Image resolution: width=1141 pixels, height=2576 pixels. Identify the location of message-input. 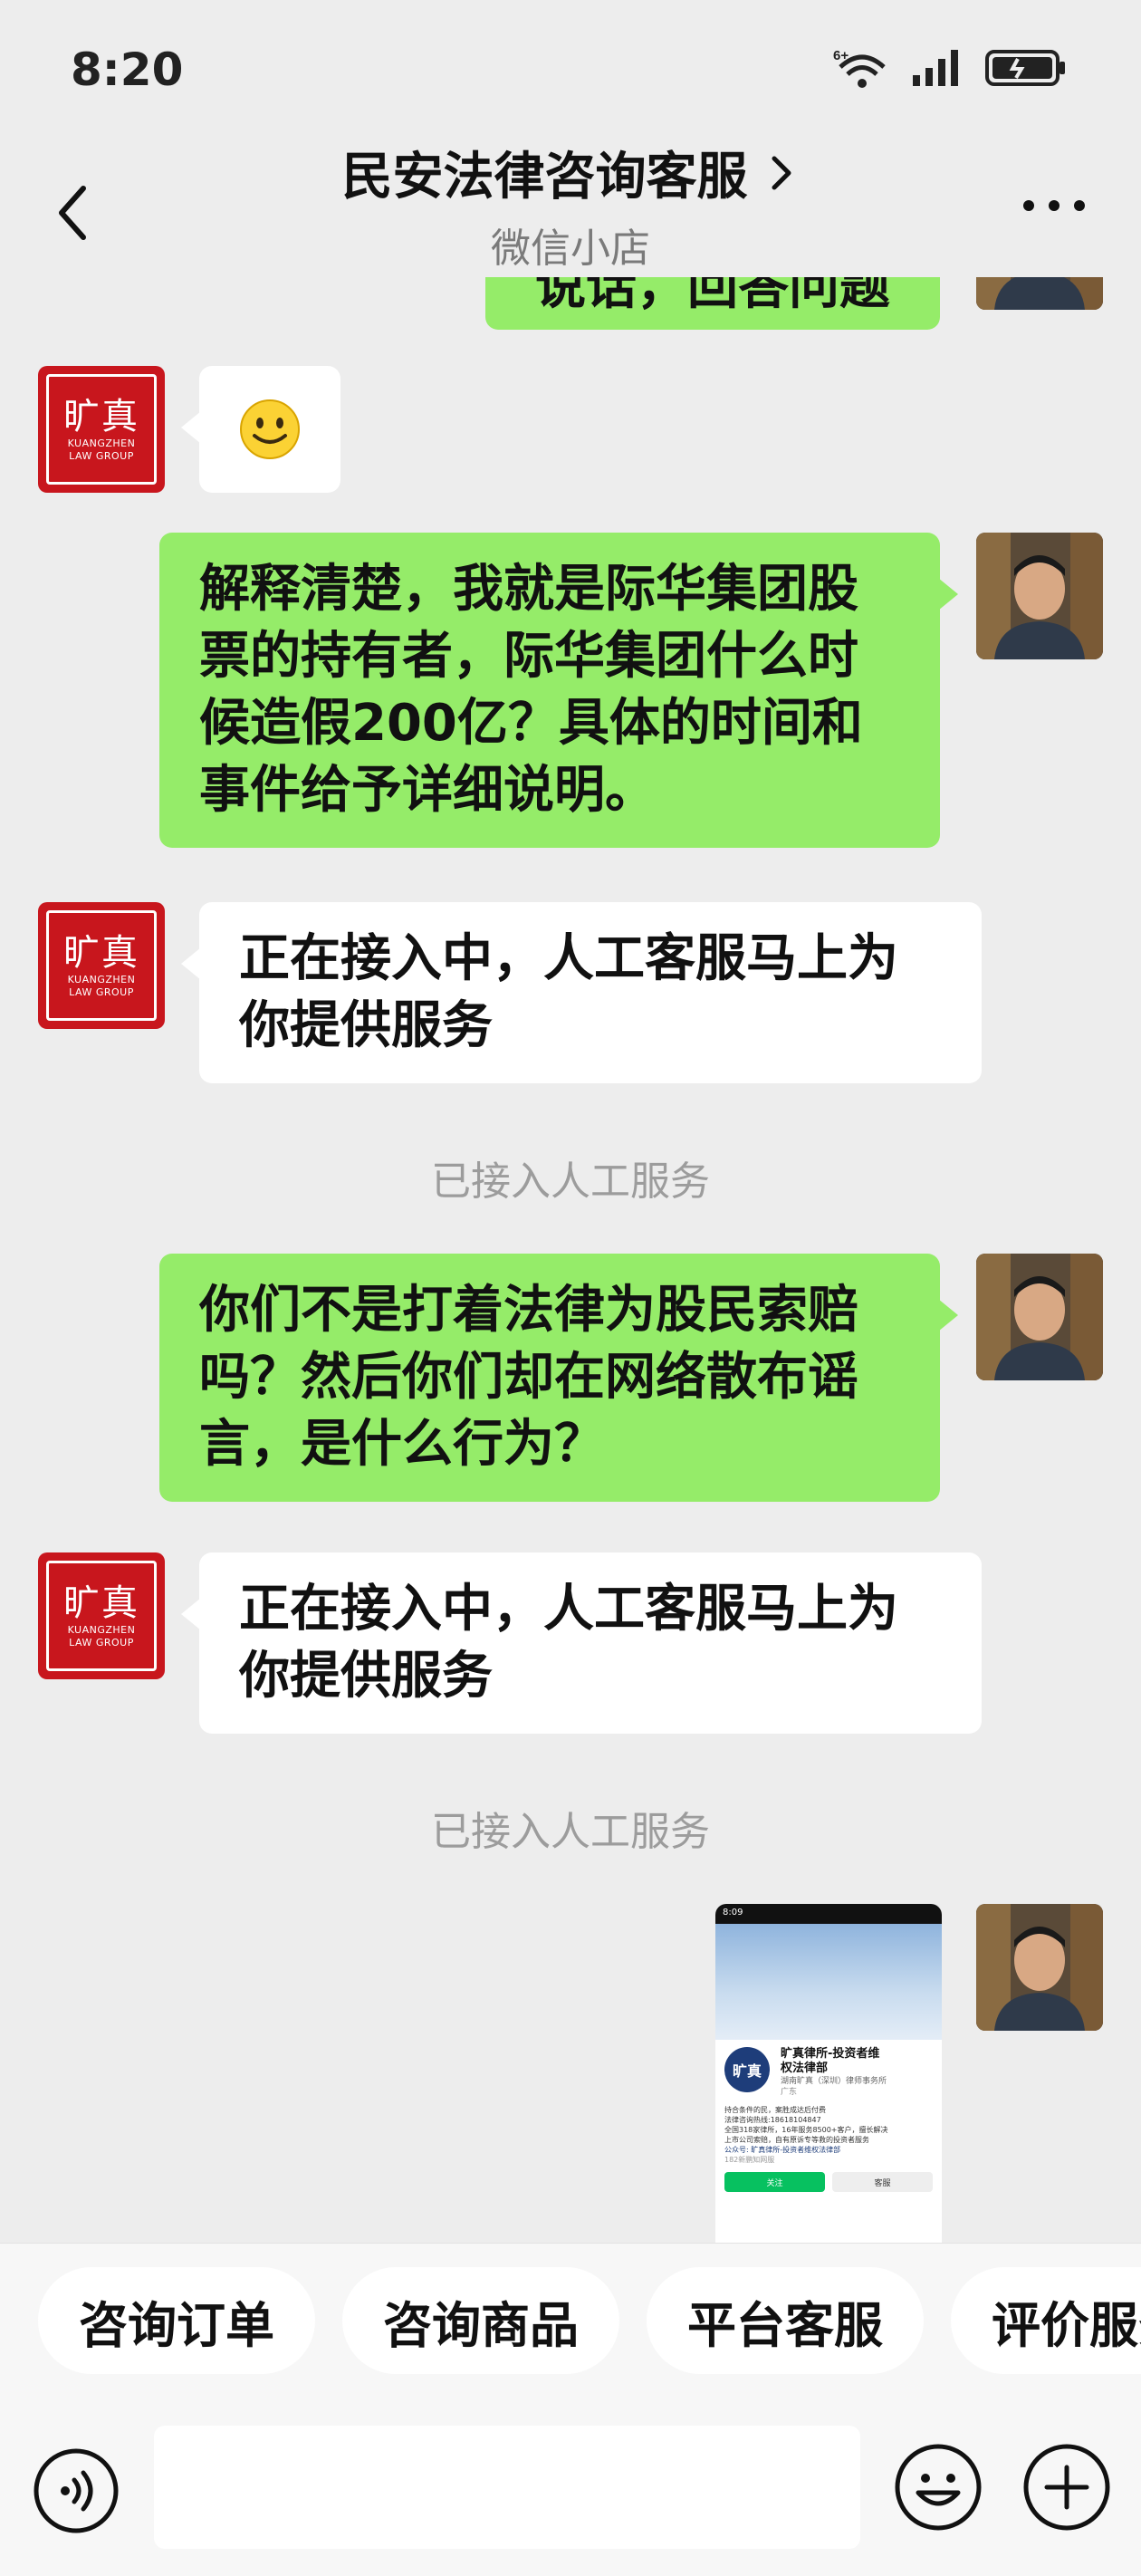
(507, 2487).